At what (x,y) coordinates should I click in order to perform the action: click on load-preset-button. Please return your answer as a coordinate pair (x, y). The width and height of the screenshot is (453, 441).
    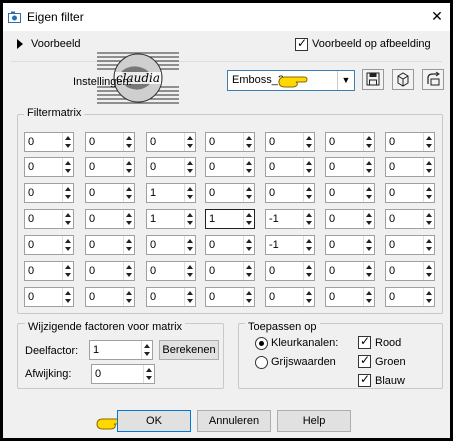
    Looking at the image, I should click on (403, 79).